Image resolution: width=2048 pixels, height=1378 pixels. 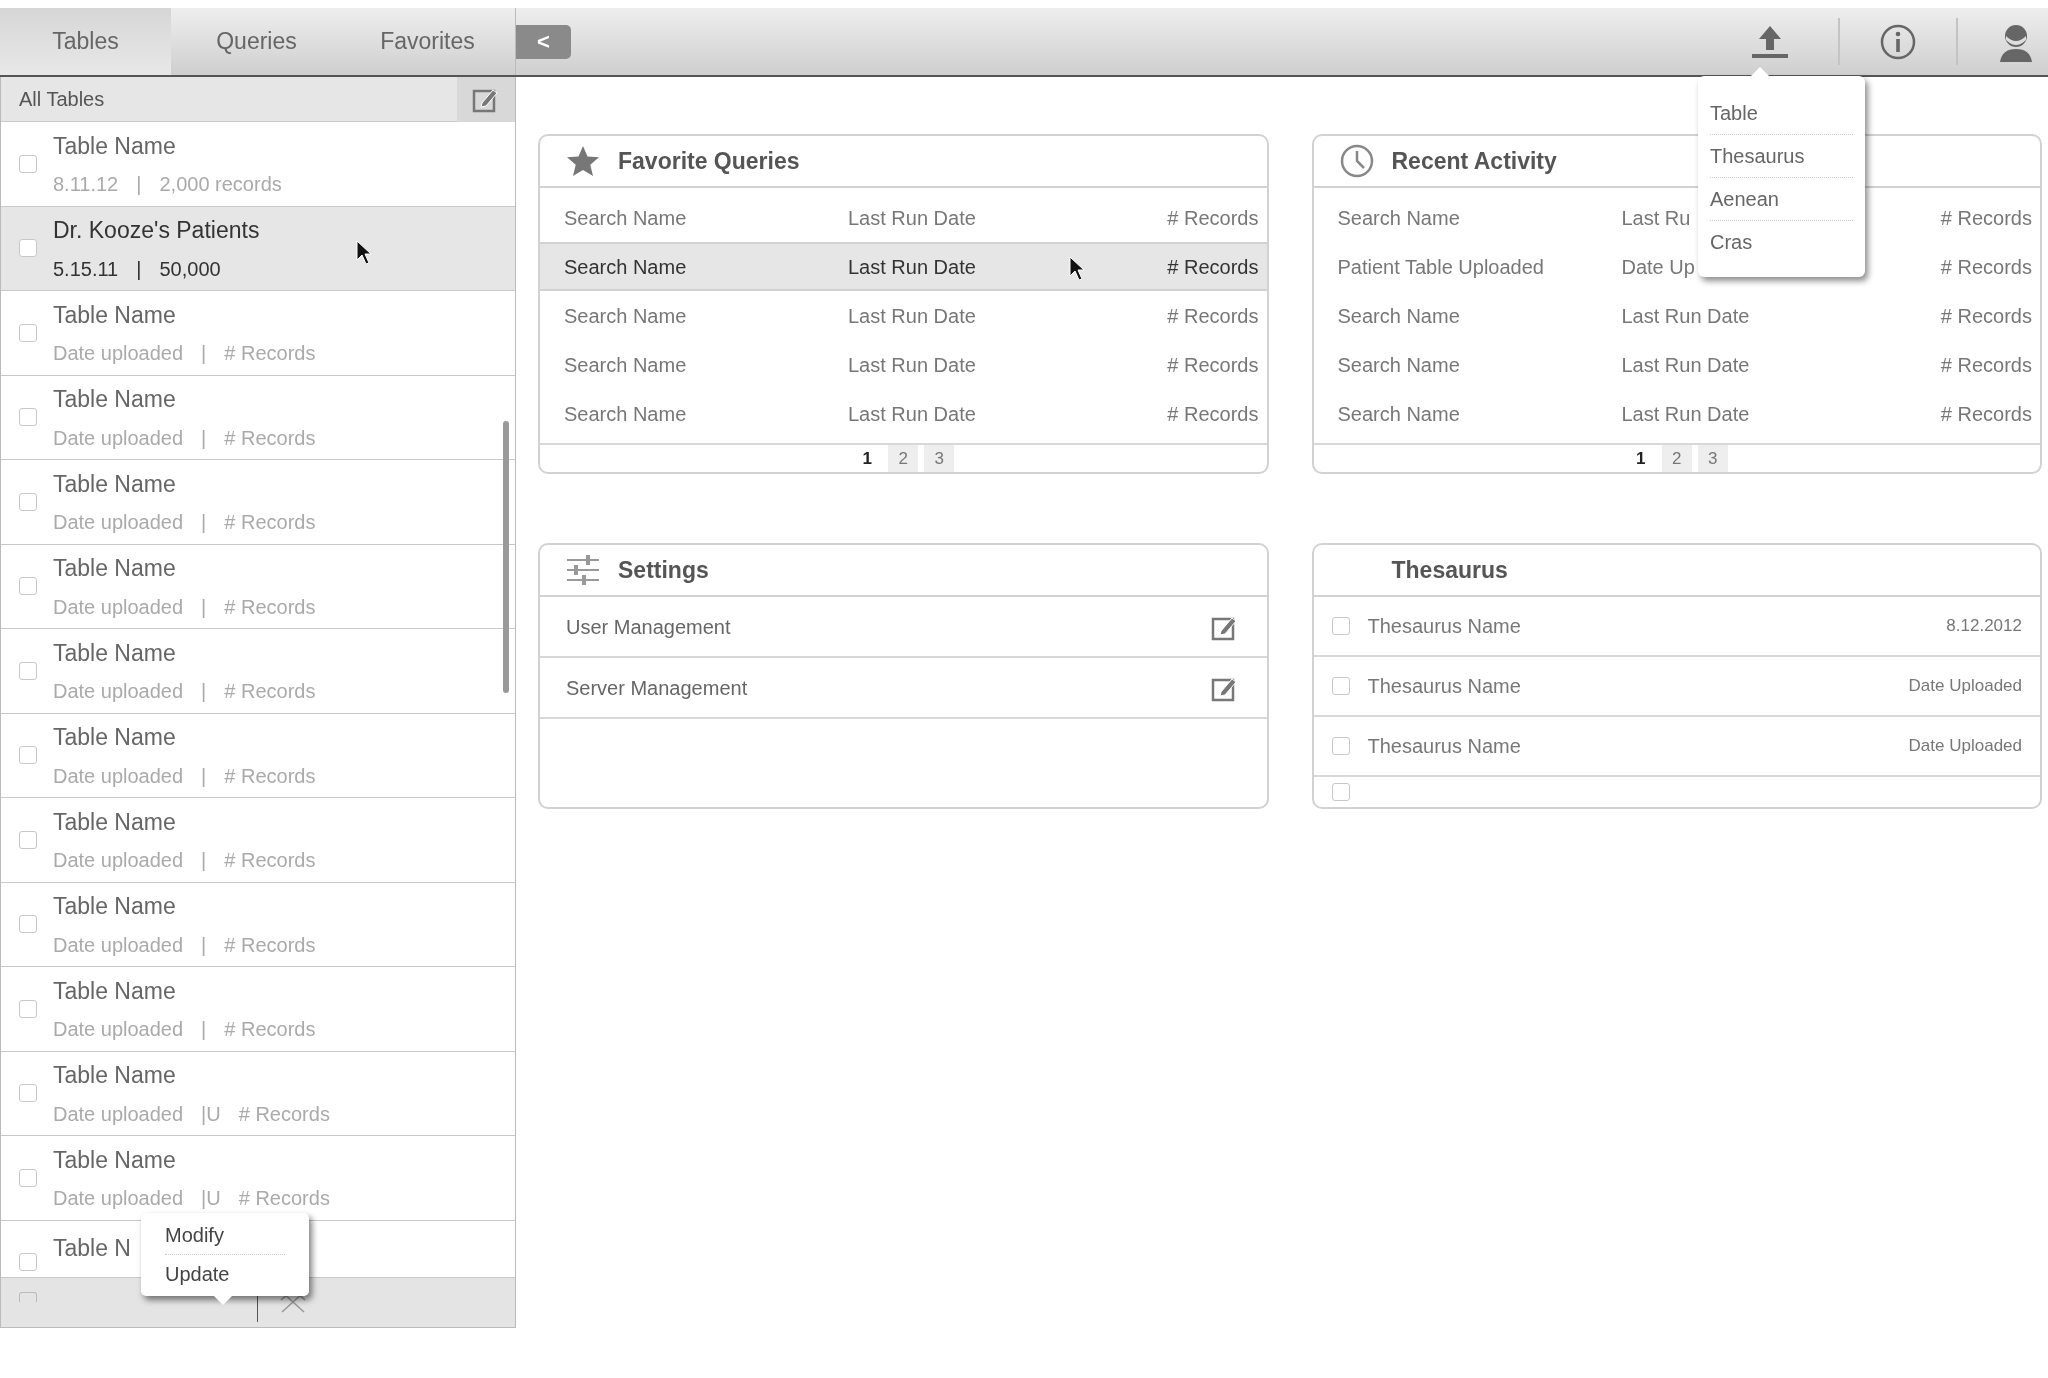 I want to click on tab: Tables, so click(x=85, y=41).